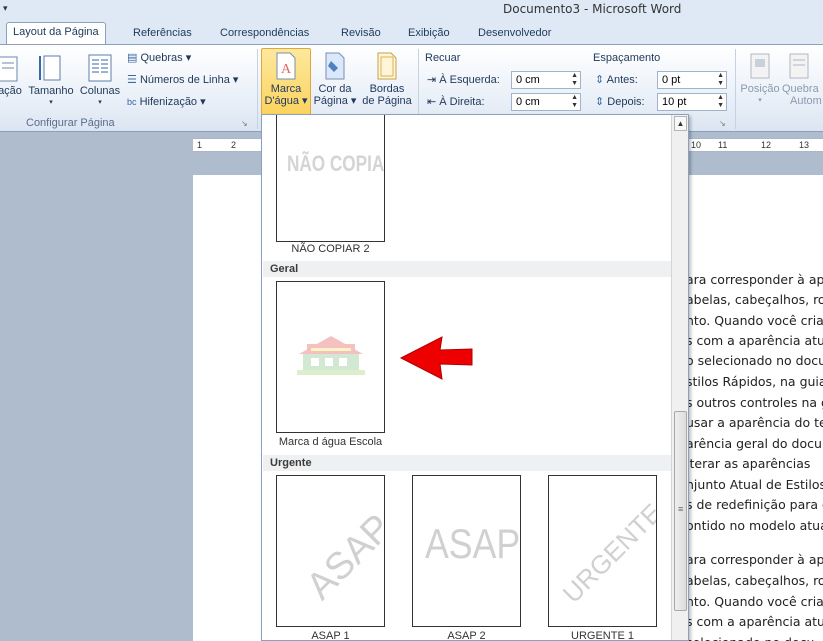 The image size is (823, 641). What do you see at coordinates (592, 9) in the screenshot?
I see `window-title: Documento3 - Microsoft Word` at bounding box center [592, 9].